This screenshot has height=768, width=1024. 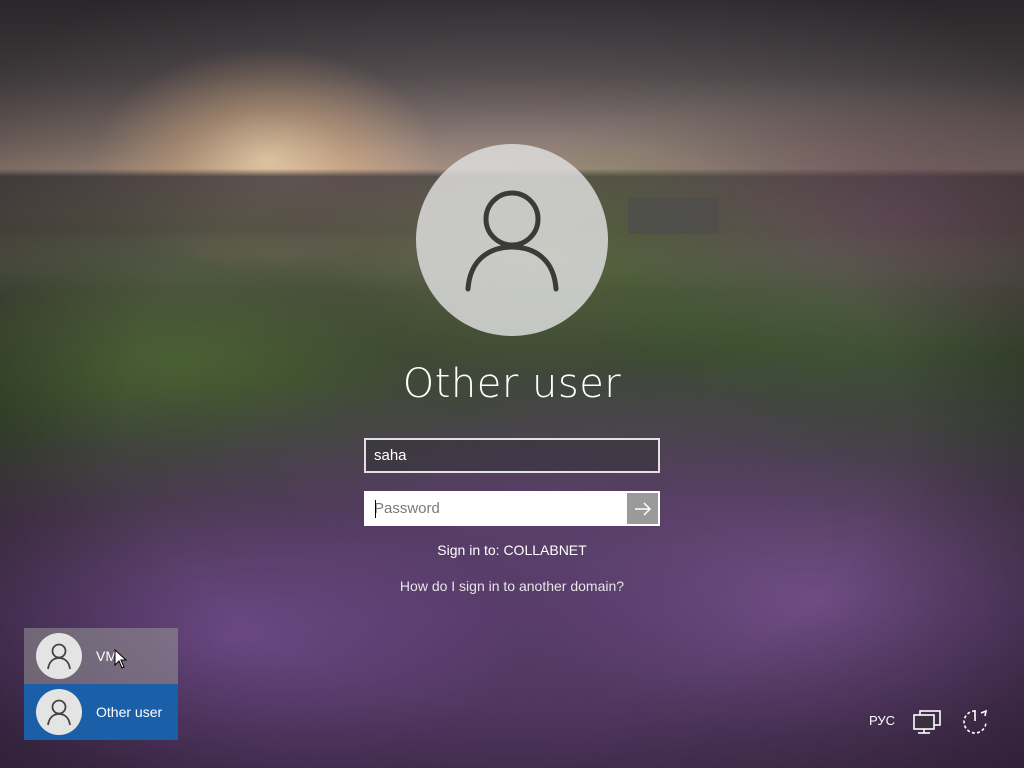 What do you see at coordinates (375, 509) in the screenshot?
I see `text-caret` at bounding box center [375, 509].